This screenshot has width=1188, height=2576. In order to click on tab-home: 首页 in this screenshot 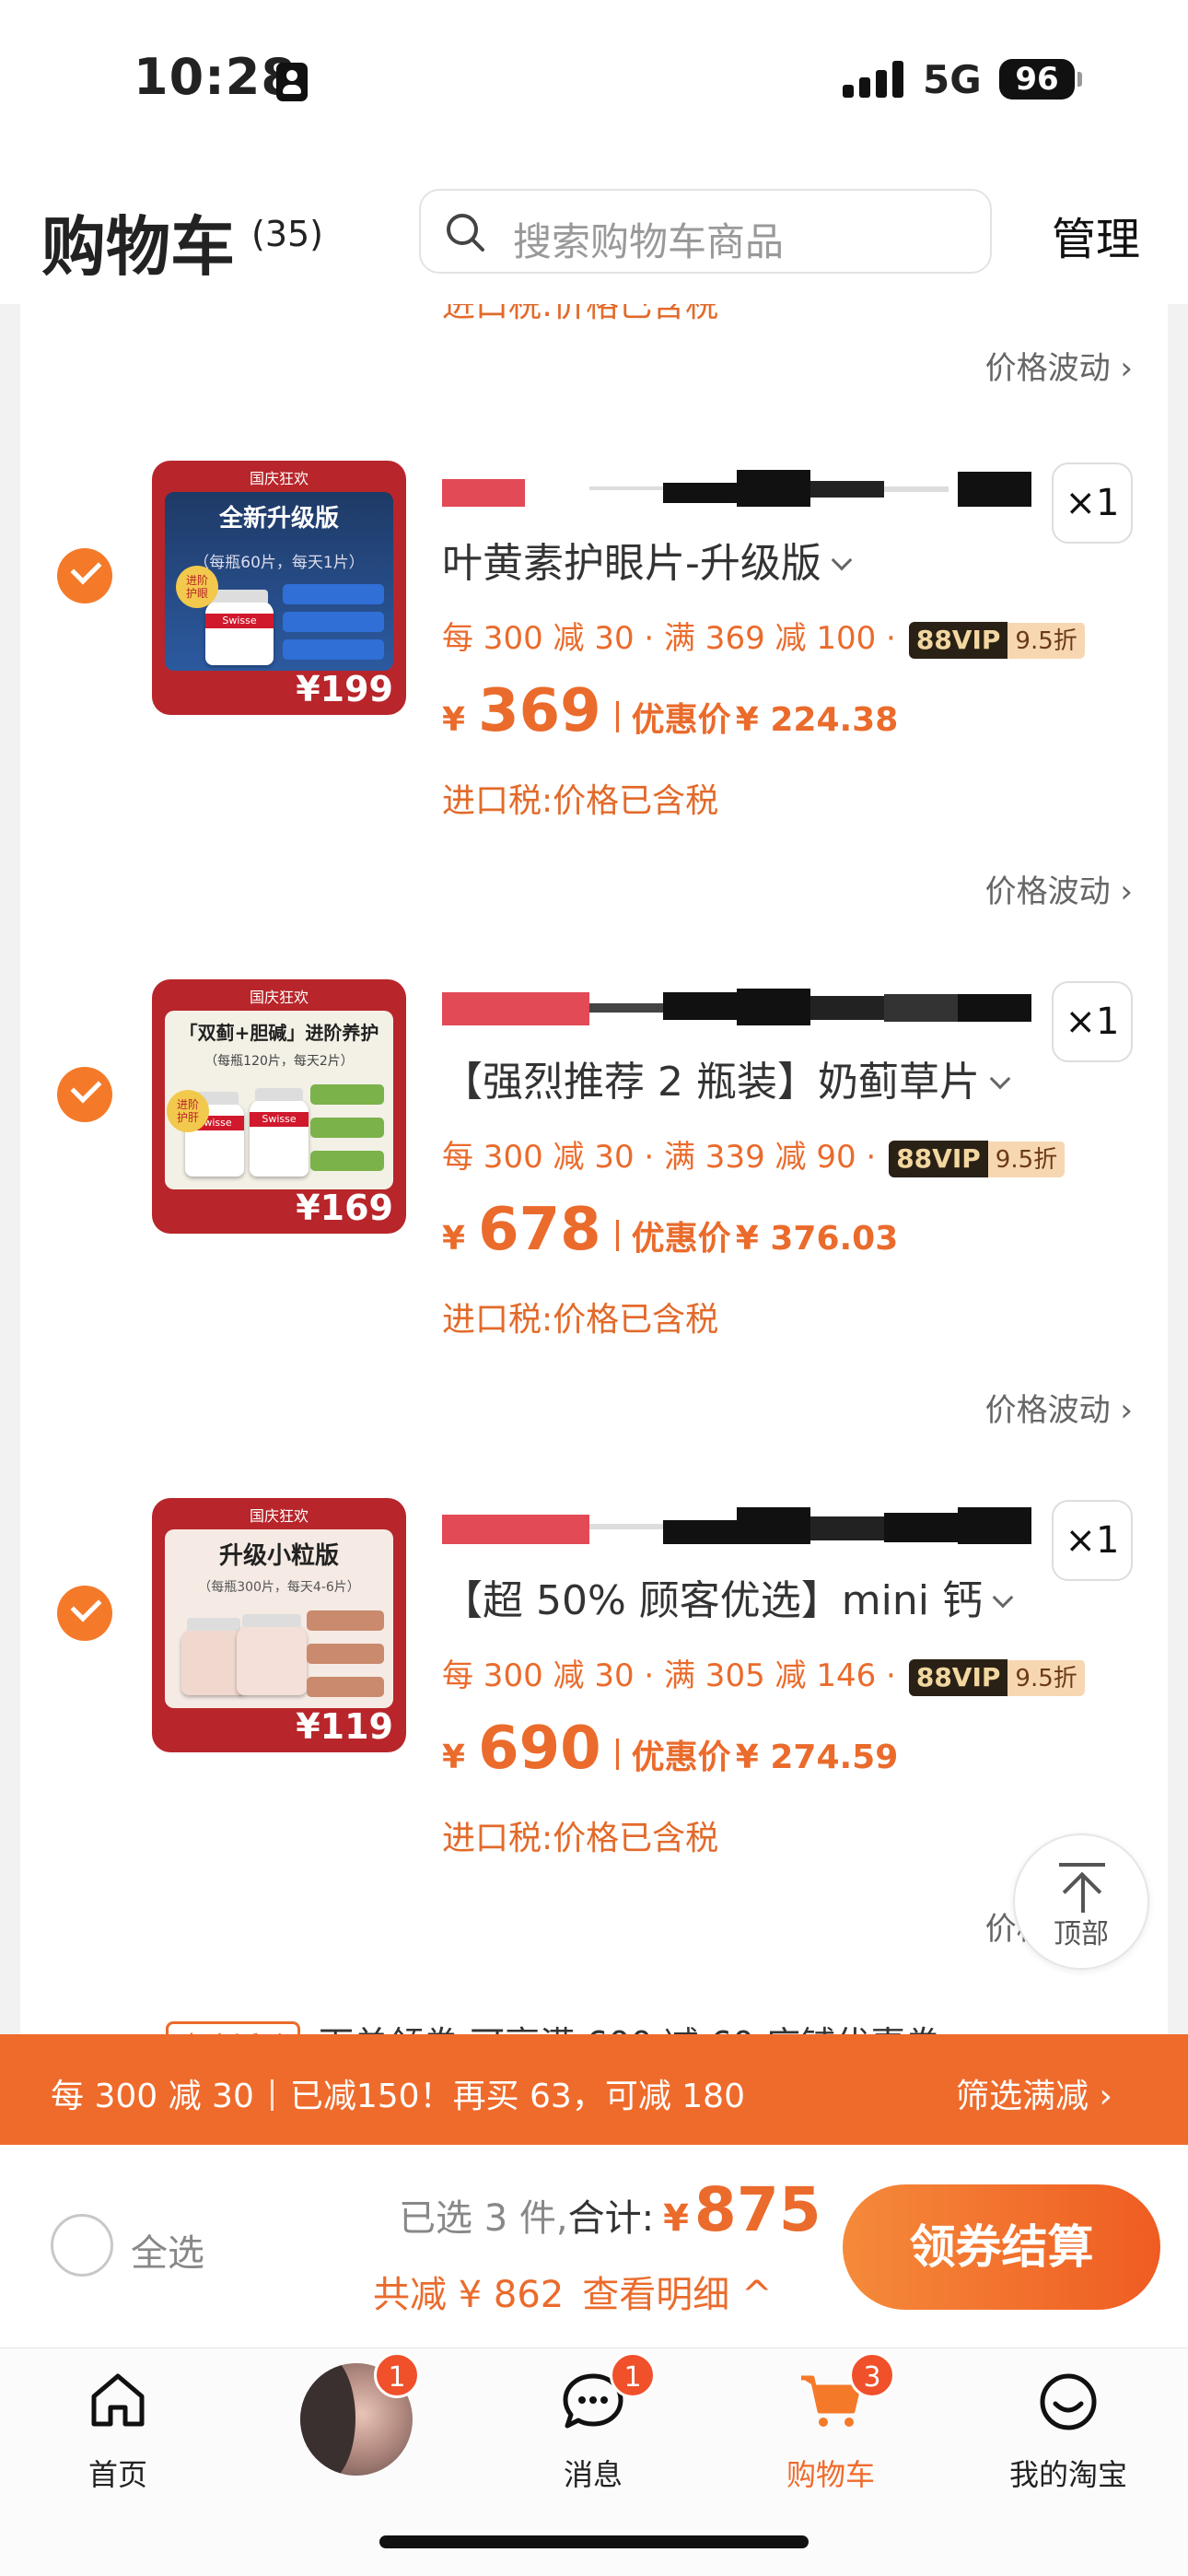, I will do `click(118, 2440)`.